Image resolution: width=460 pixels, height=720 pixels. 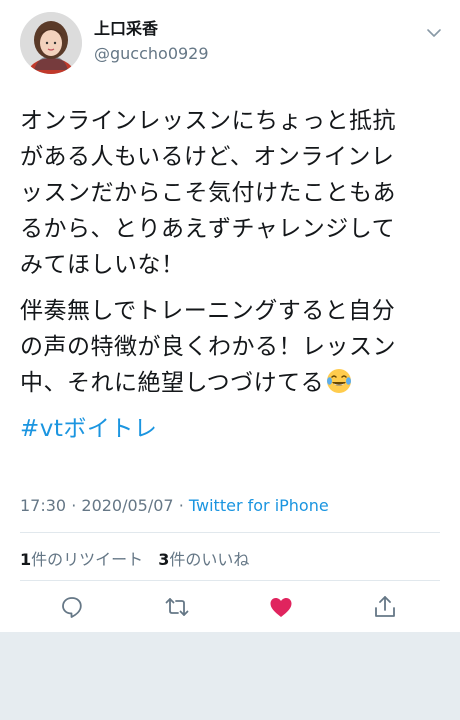 What do you see at coordinates (87, 559) in the screenshot?
I see `retweets-label: 件のリツイート` at bounding box center [87, 559].